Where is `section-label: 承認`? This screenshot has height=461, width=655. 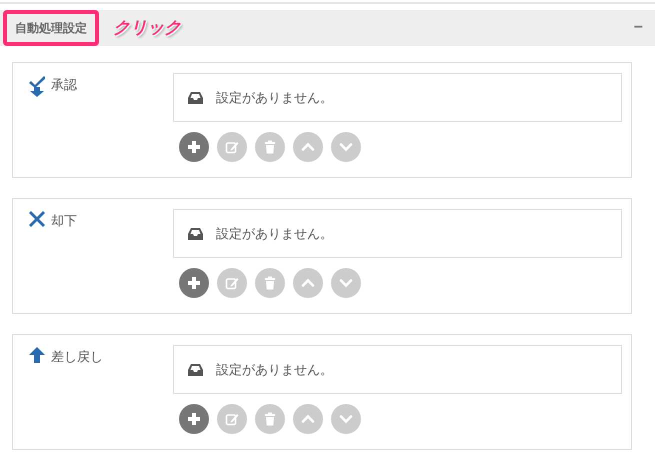
section-label: 承認 is located at coordinates (64, 85).